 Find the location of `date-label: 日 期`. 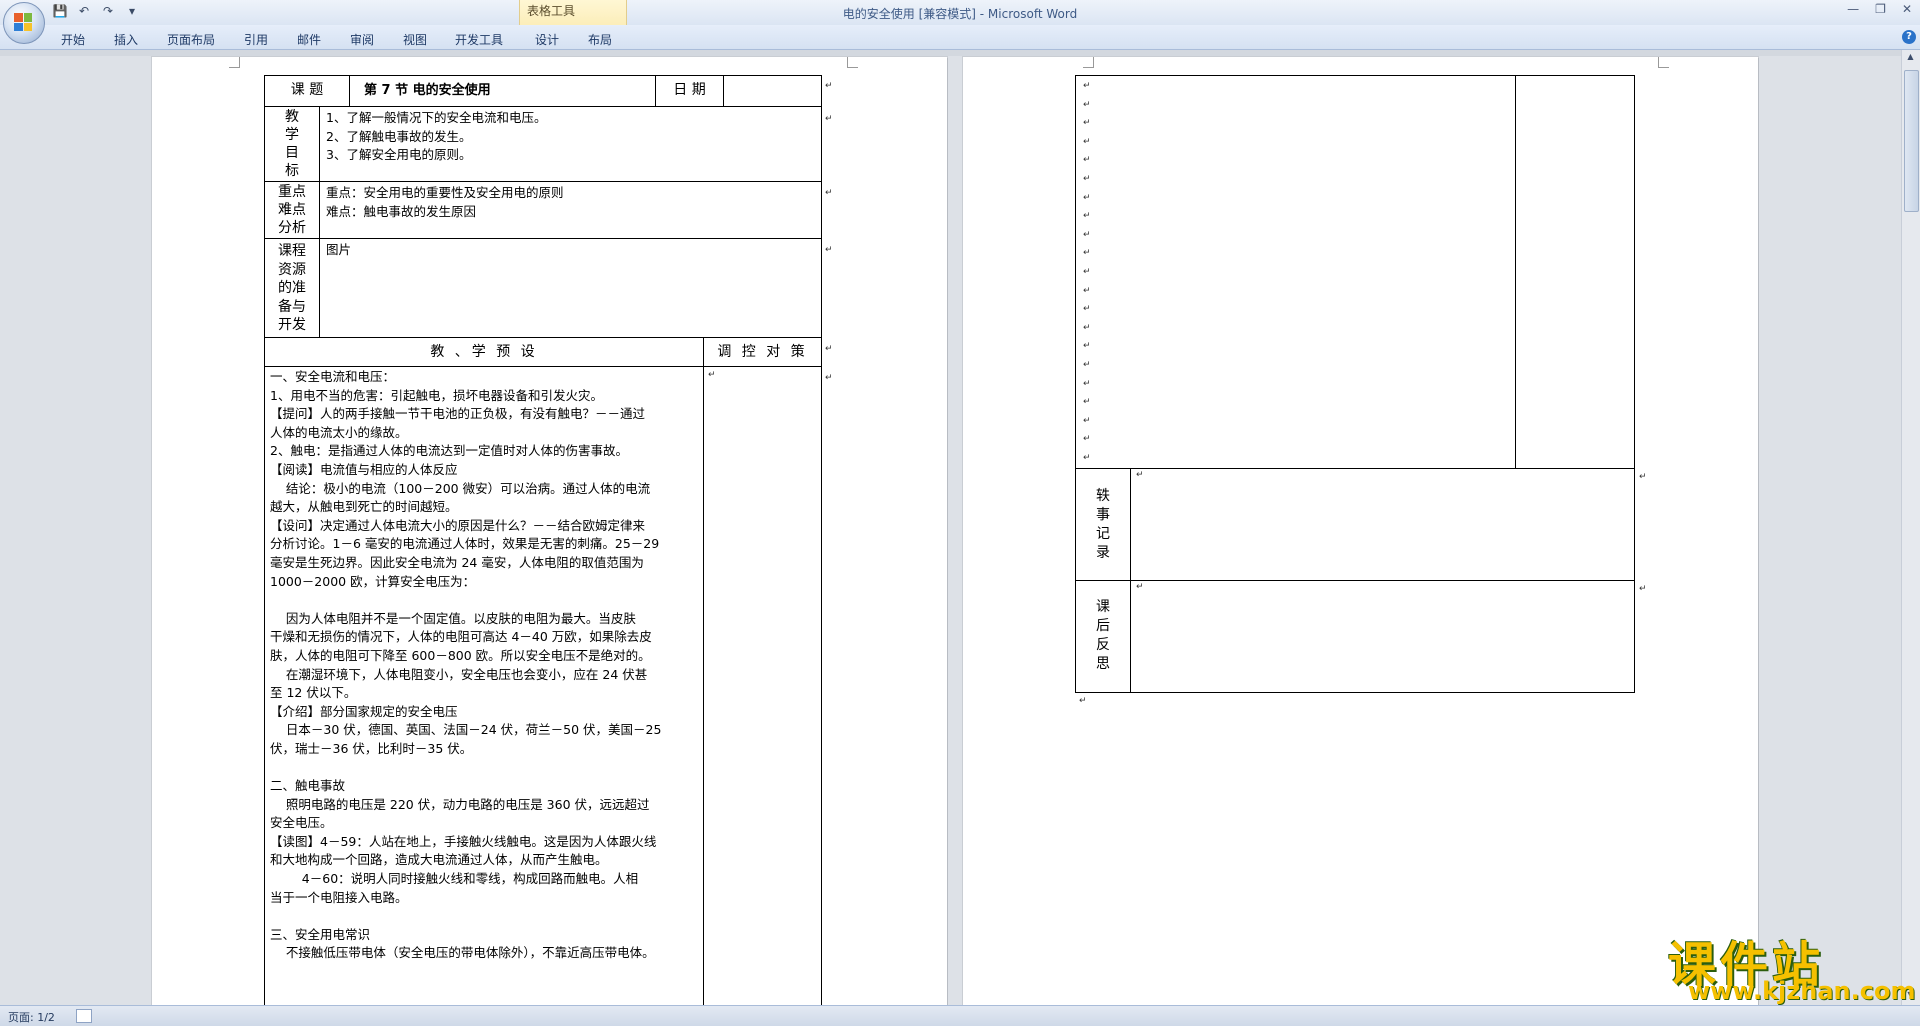

date-label: 日 期 is located at coordinates (689, 90).